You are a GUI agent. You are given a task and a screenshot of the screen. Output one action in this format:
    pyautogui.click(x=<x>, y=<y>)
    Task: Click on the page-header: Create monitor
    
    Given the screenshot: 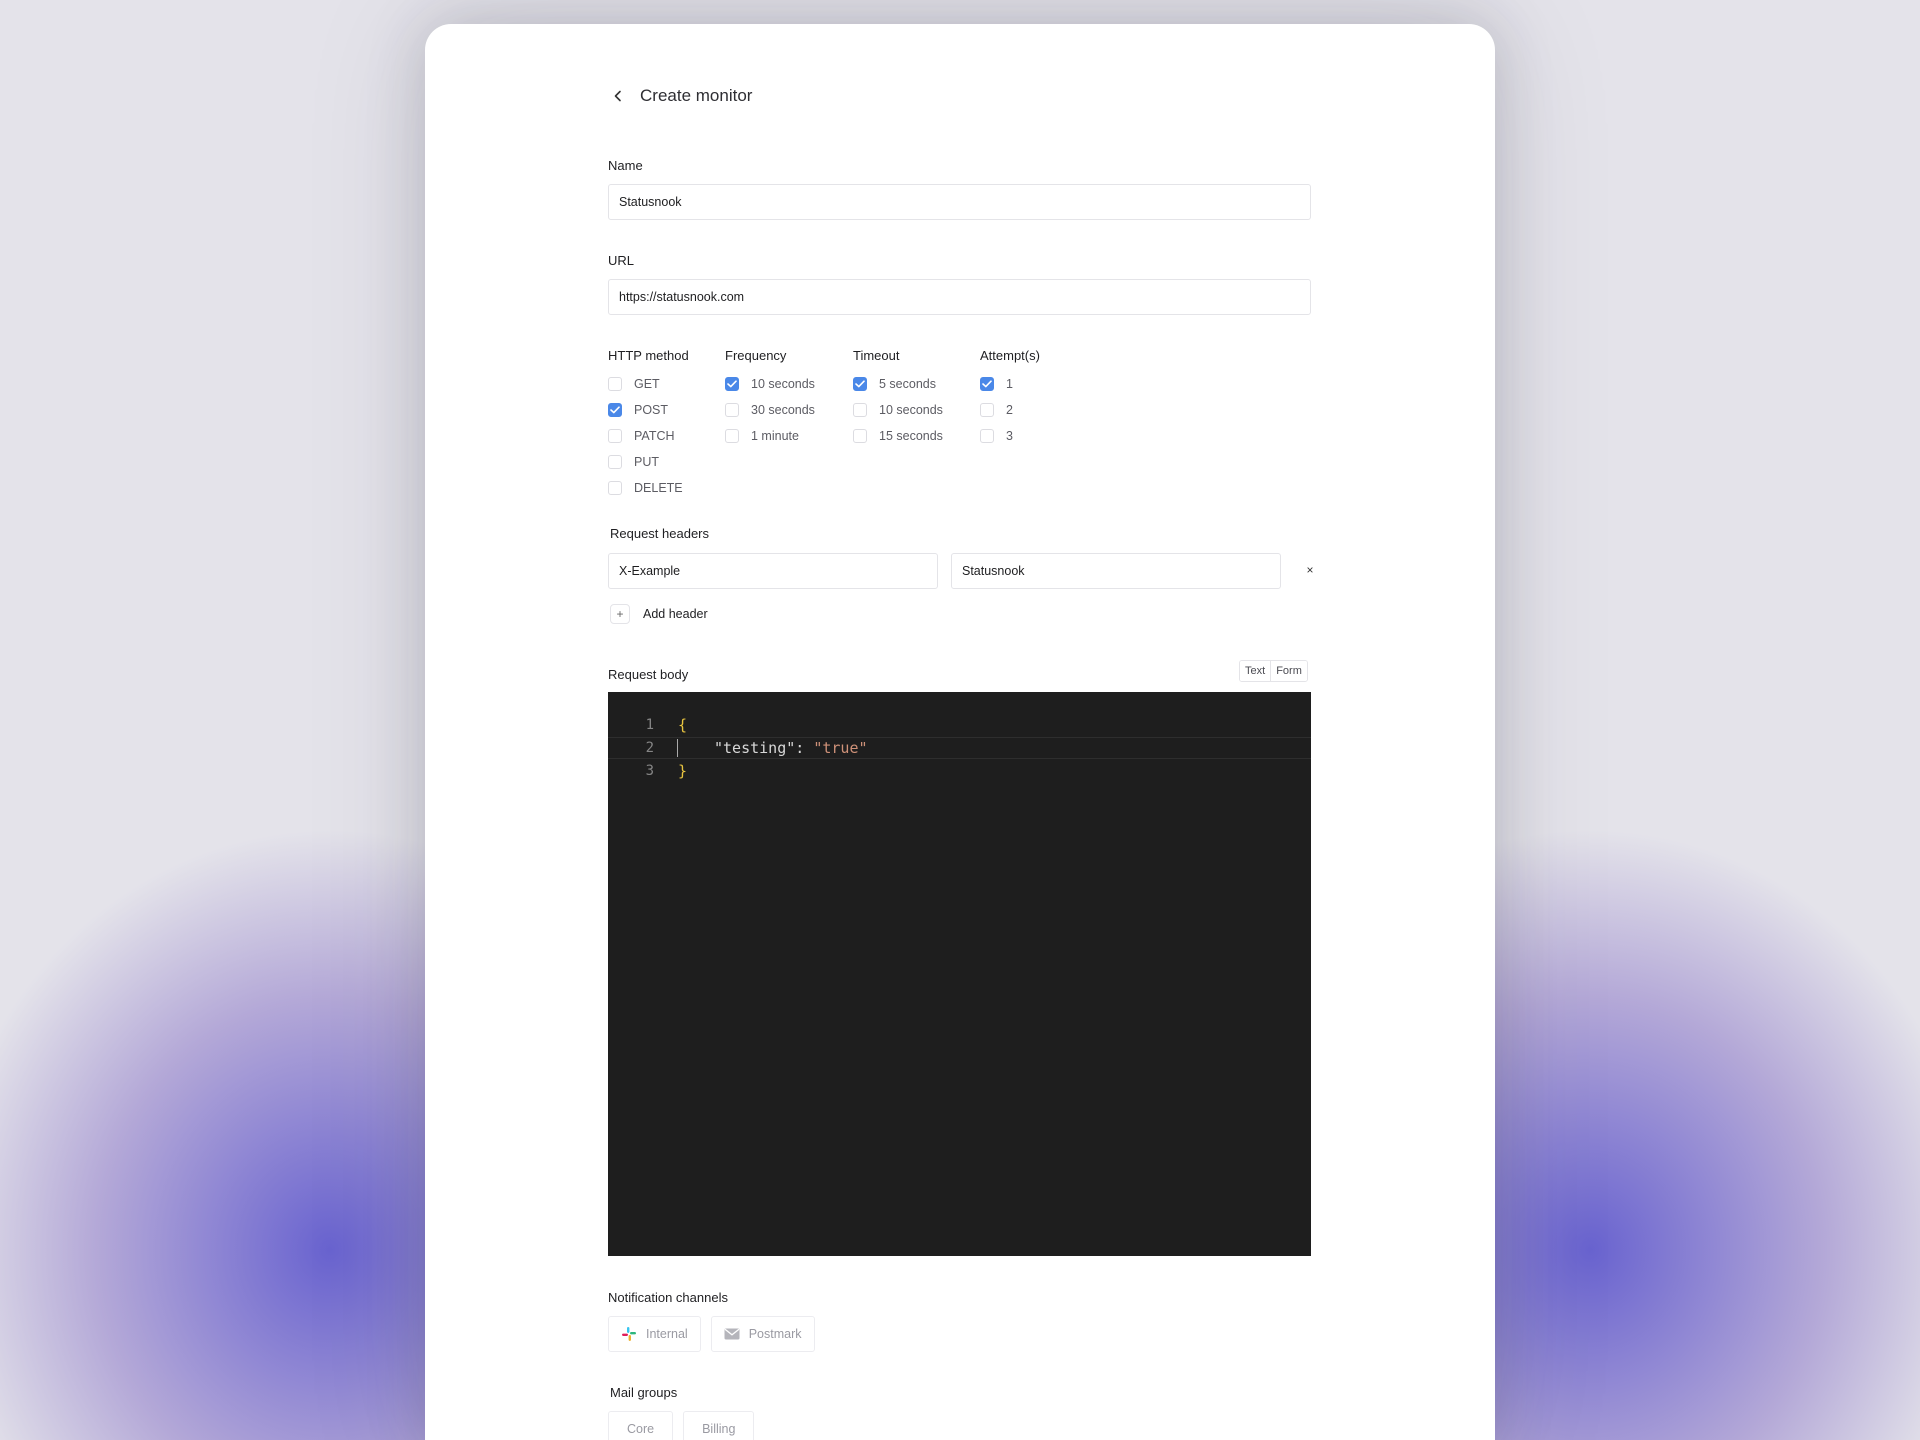 What is the action you would take?
    pyautogui.click(x=680, y=96)
    